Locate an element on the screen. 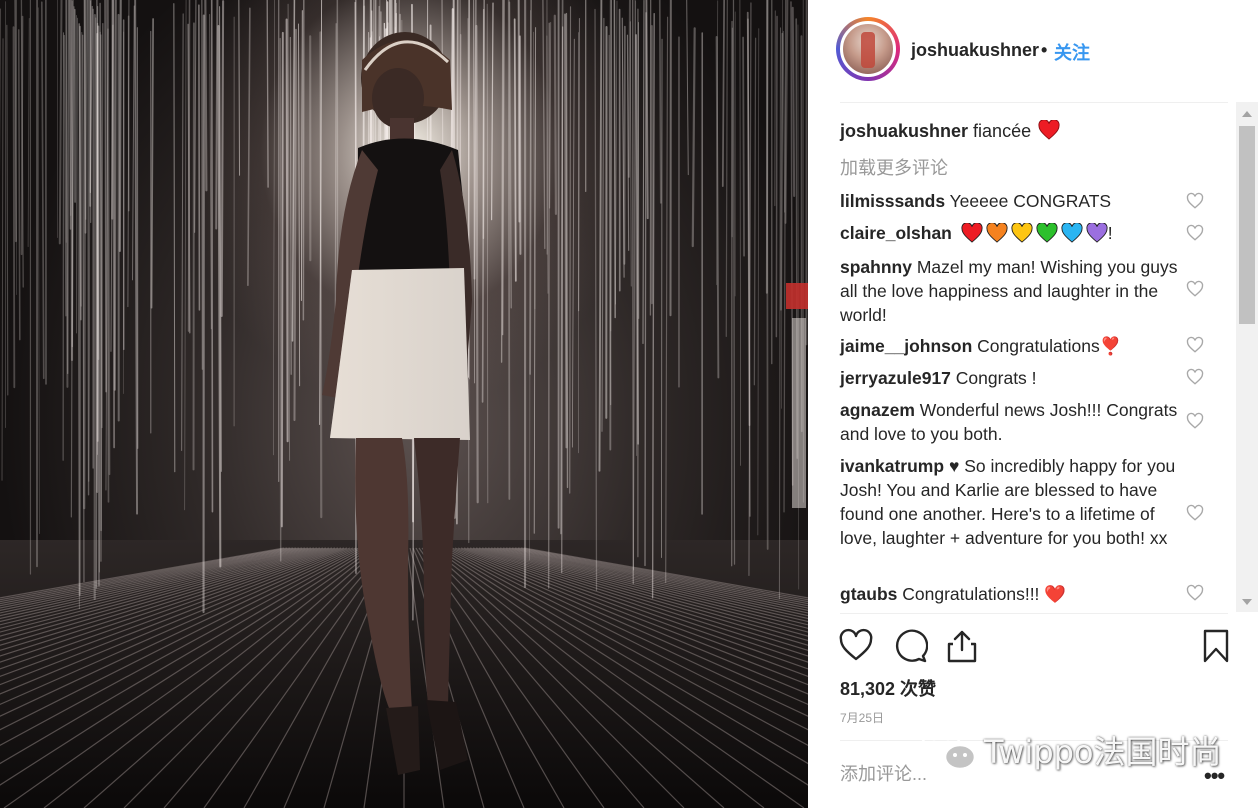  comment-username: spahnny is located at coordinates (876, 267).